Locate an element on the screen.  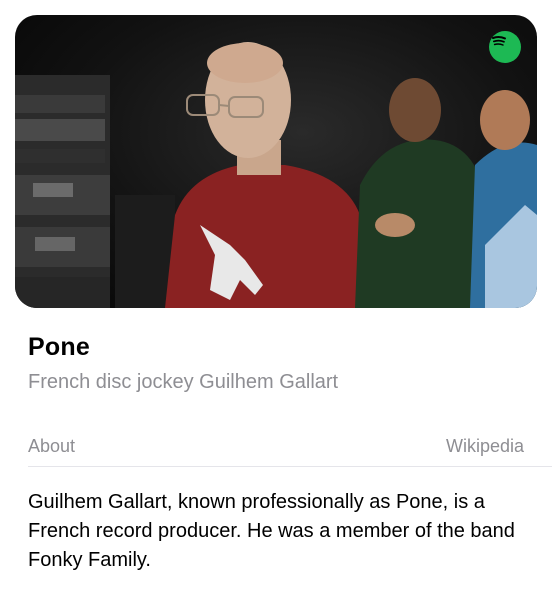
artist-description: French disc jockey Guilhem Gallart is located at coordinates (183, 382).